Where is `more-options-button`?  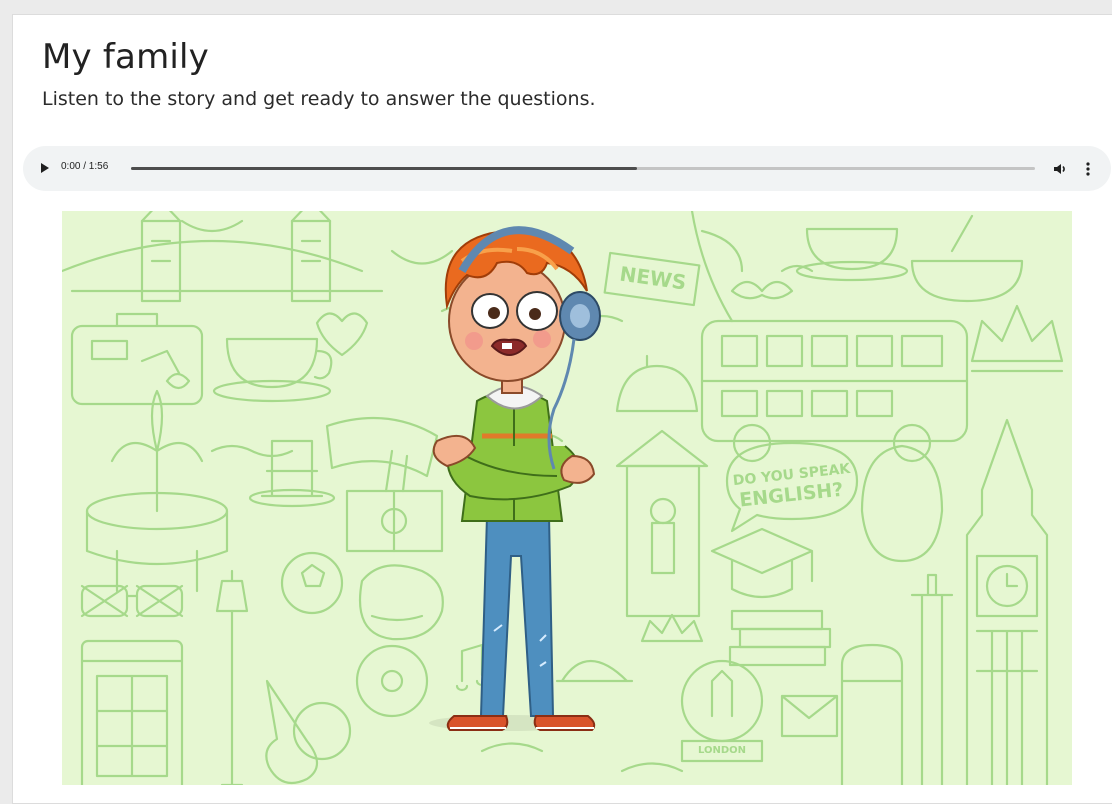
more-options-button is located at coordinates (1088, 169).